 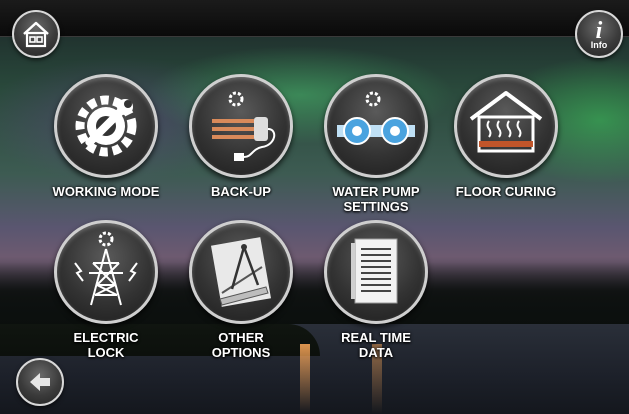 I want to click on info-button: i Info, so click(x=599, y=34).